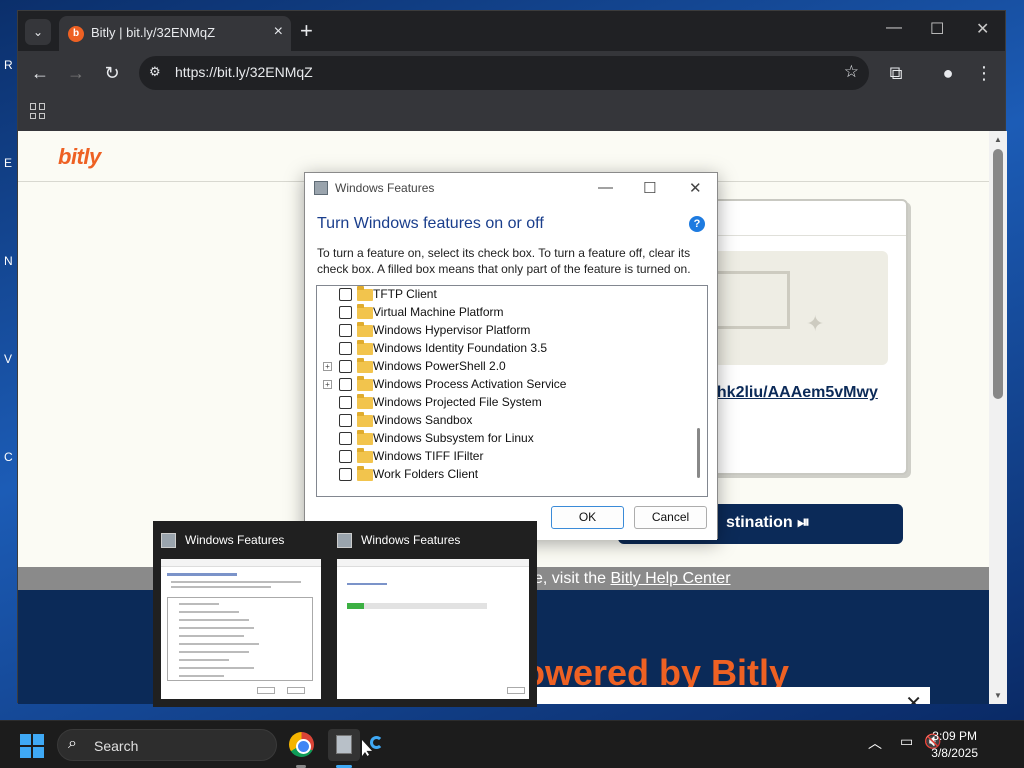  What do you see at coordinates (793, 393) in the screenshot?
I see `destination-link: xhk2liu/AAAem5vMwy` at bounding box center [793, 393].